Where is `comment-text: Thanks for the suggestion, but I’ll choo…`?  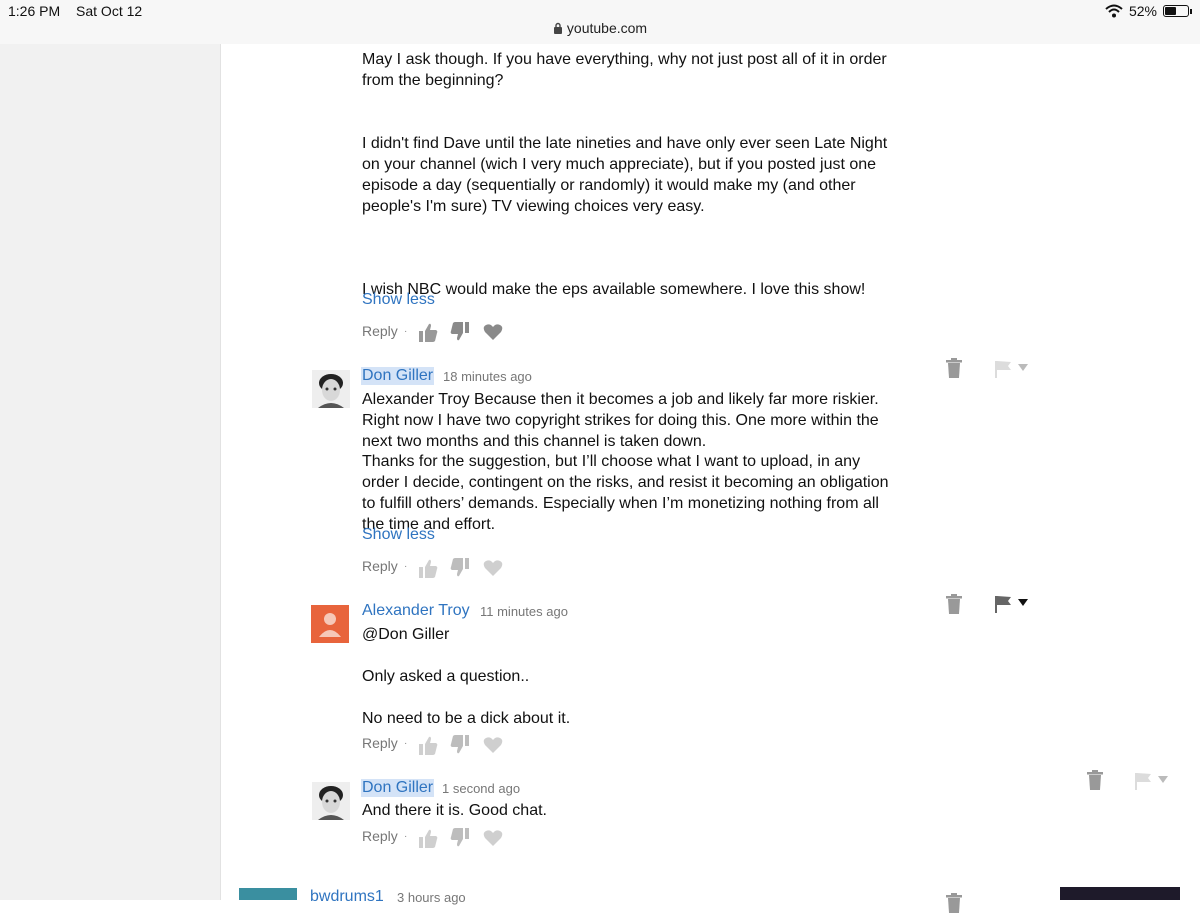
comment-text: Thanks for the suggestion, but I’ll choo… is located at coordinates (625, 493).